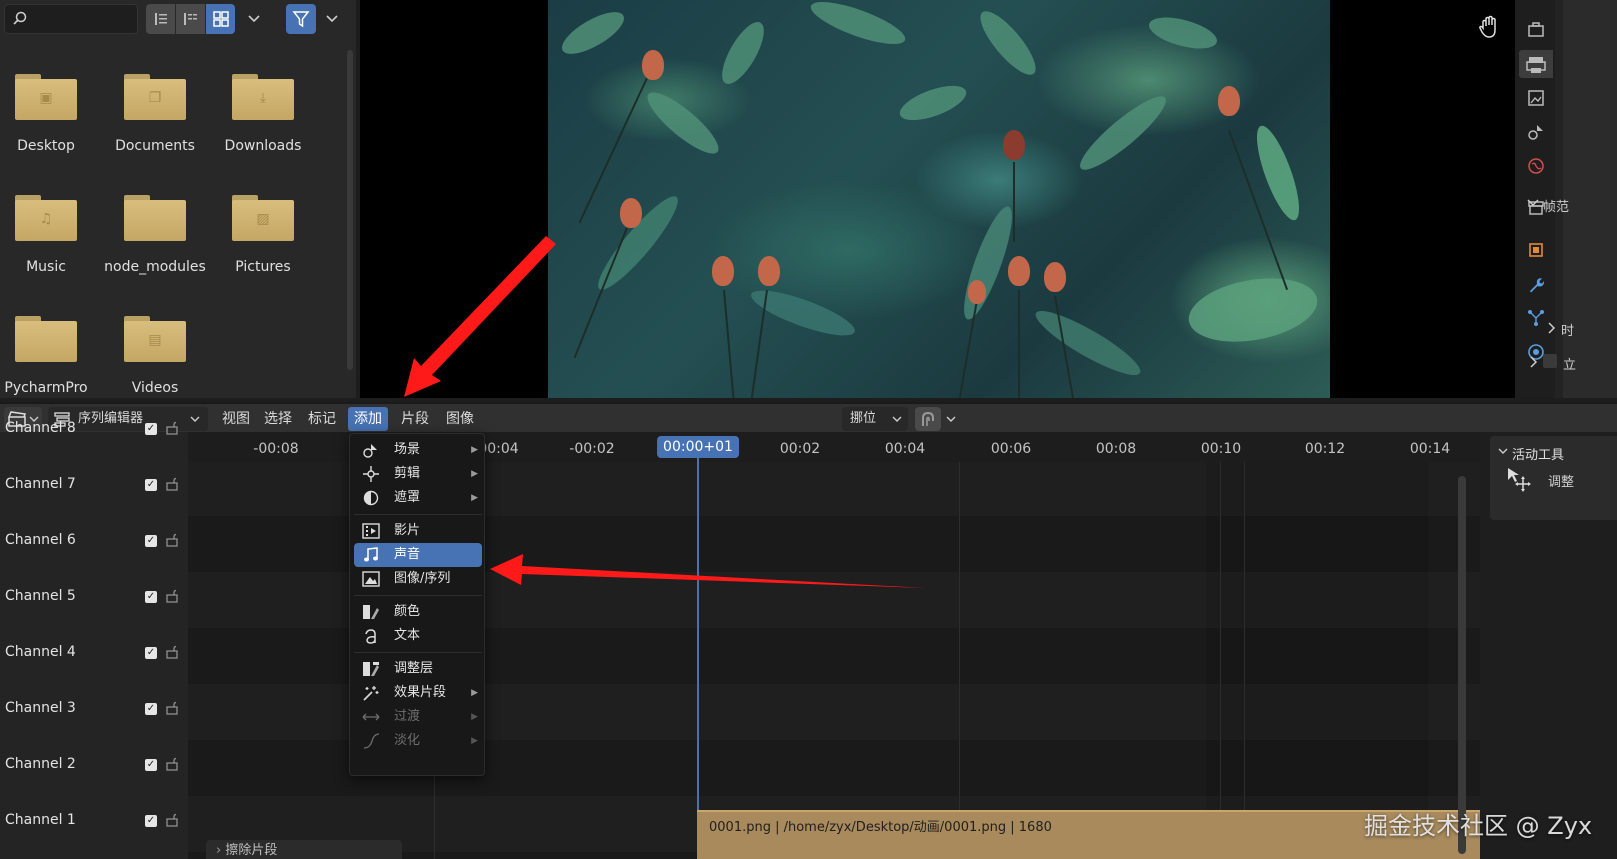  I want to click on channel-name: Channel 8, so click(40, 428).